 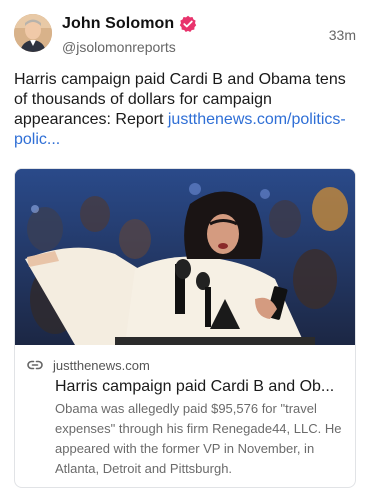 I want to click on post-header: John Solomon @jsolomonreports 33m, so click(x=185, y=35).